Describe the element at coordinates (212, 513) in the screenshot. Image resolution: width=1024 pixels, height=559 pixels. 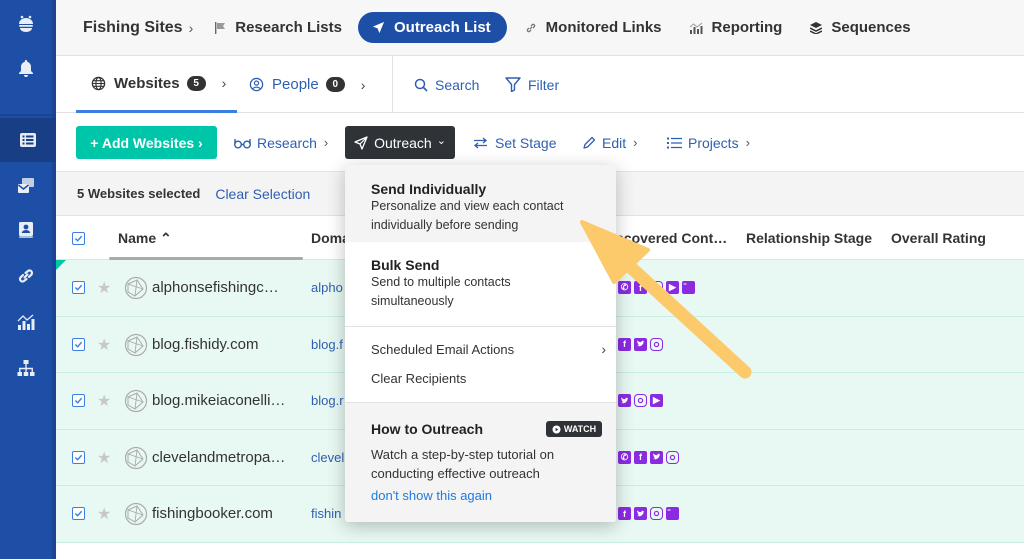
I see `website-name: fishingbooker.com` at that location.